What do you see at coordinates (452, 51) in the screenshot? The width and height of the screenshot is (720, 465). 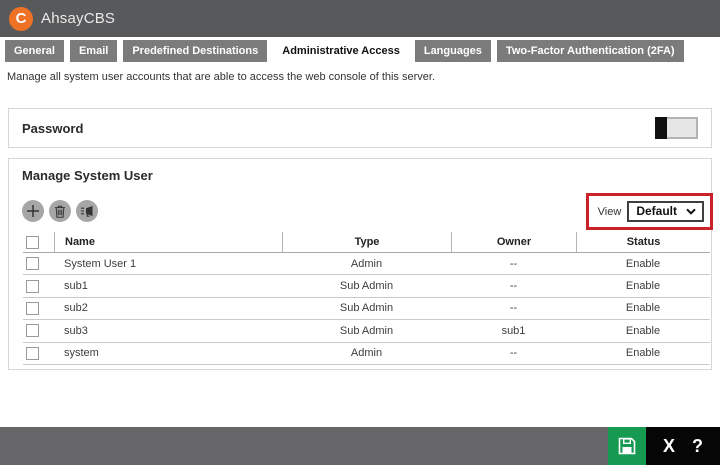 I see `tab-languages: Languages` at bounding box center [452, 51].